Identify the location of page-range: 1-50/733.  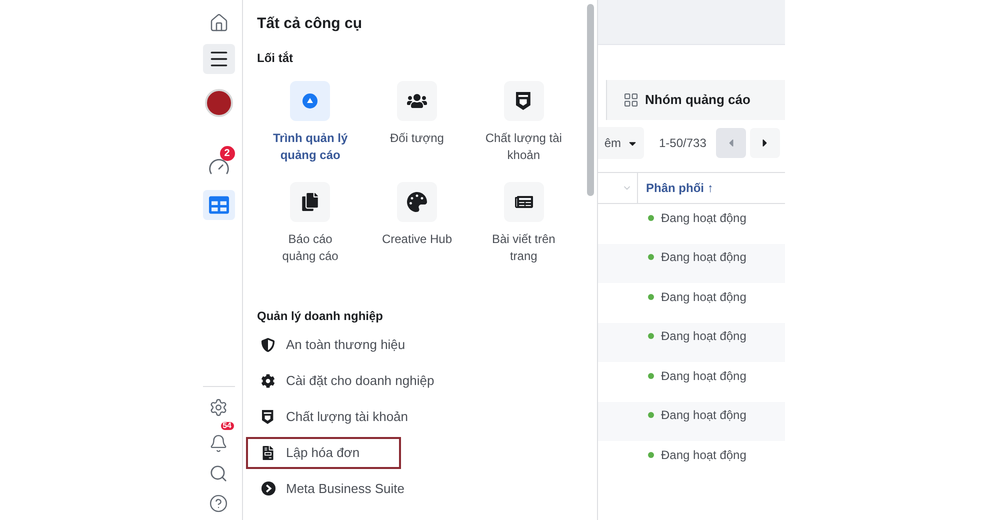
(682, 143).